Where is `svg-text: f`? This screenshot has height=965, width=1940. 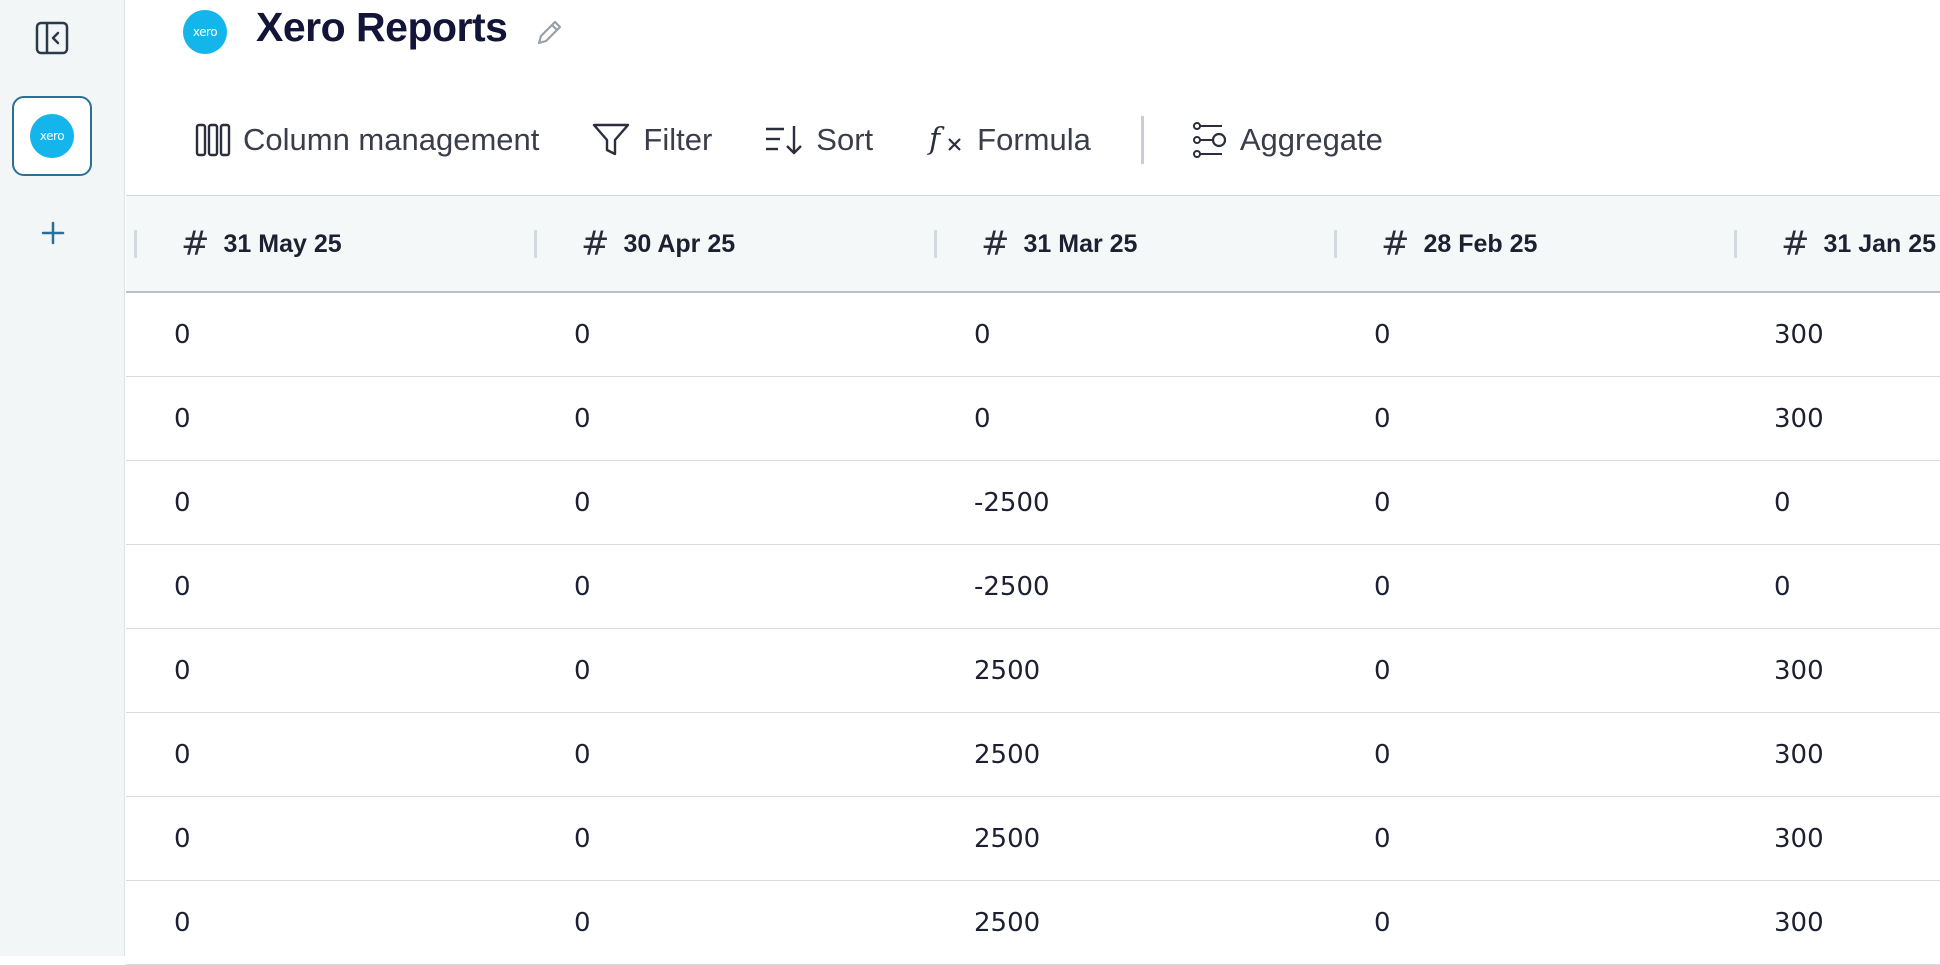 svg-text: f is located at coordinates (936, 139).